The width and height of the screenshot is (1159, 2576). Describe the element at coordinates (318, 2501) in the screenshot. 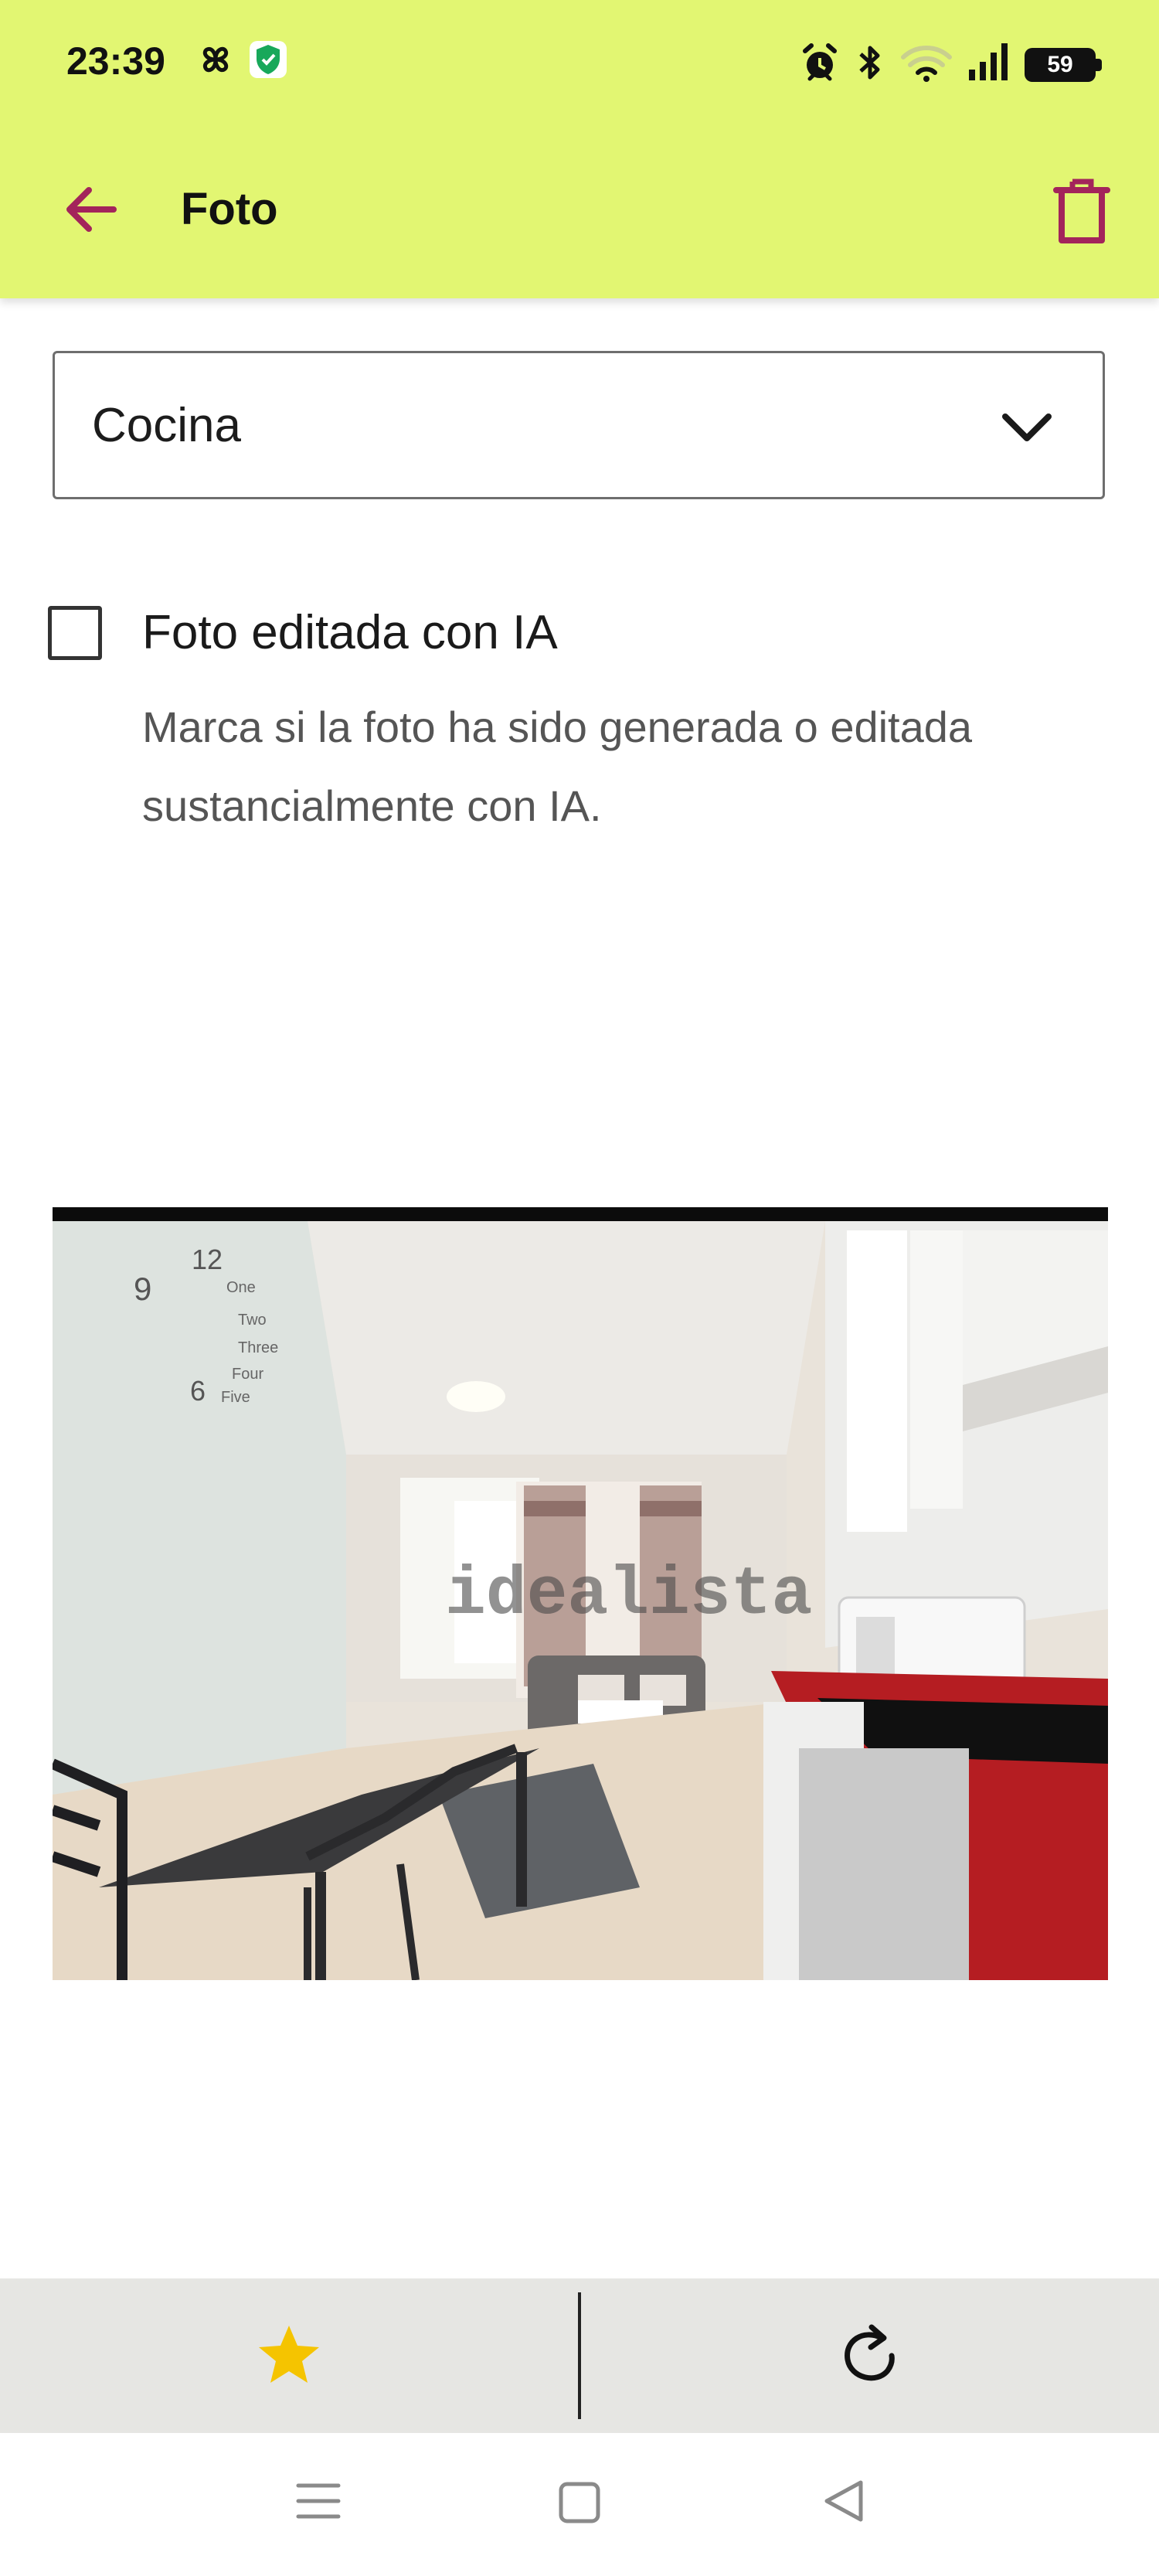

I see `menu-icon` at that location.